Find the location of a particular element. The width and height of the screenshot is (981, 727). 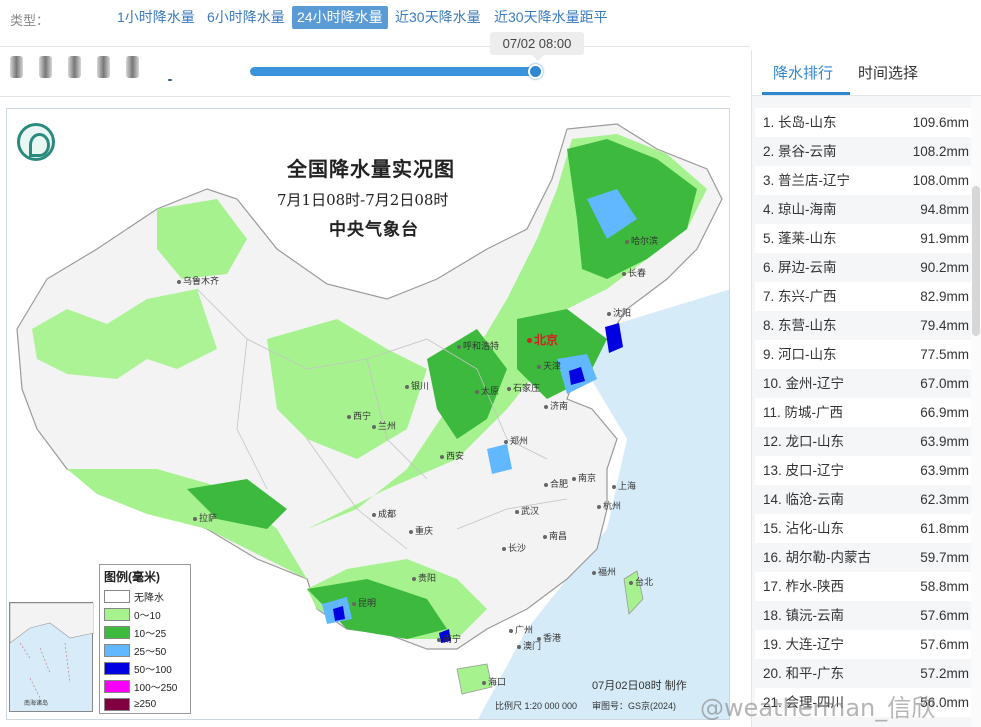

ranking-row: 4. 琼山-海南 94.8mm is located at coordinates (863, 209).